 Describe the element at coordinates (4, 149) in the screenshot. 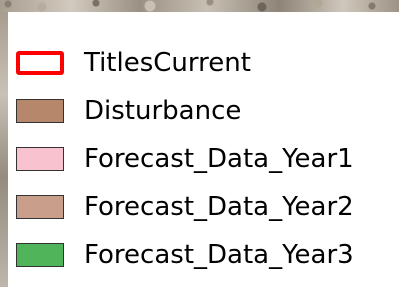

I see `map-imagery-left-strip` at that location.